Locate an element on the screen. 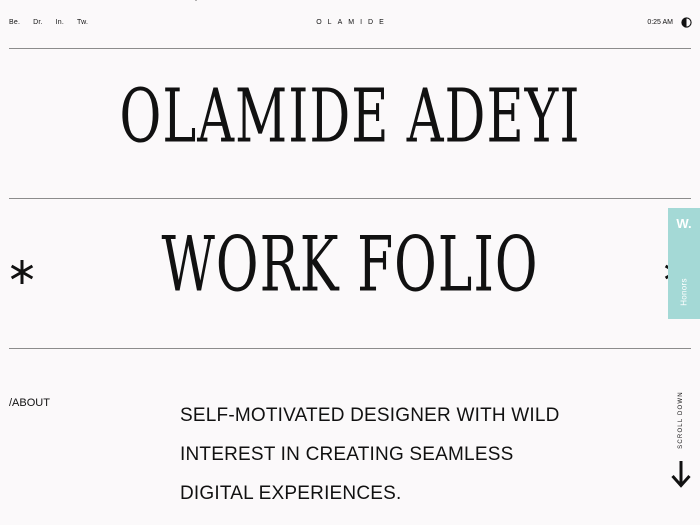 The image size is (700, 525). scroll-down-label: SCROLL DOWN is located at coordinates (681, 420).